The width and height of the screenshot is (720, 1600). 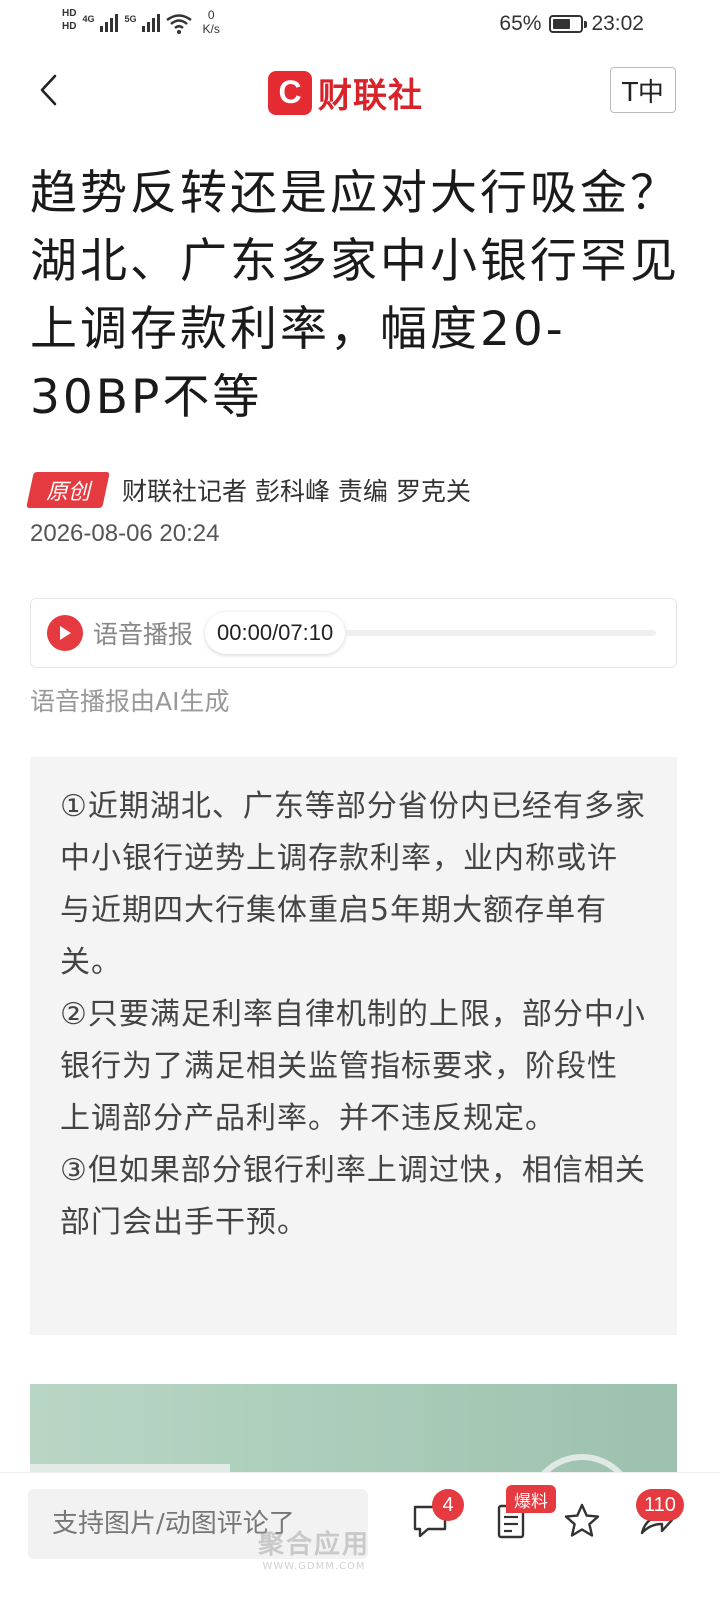 What do you see at coordinates (523, 1514) in the screenshot?
I see `baoliao-button: 爆料` at bounding box center [523, 1514].